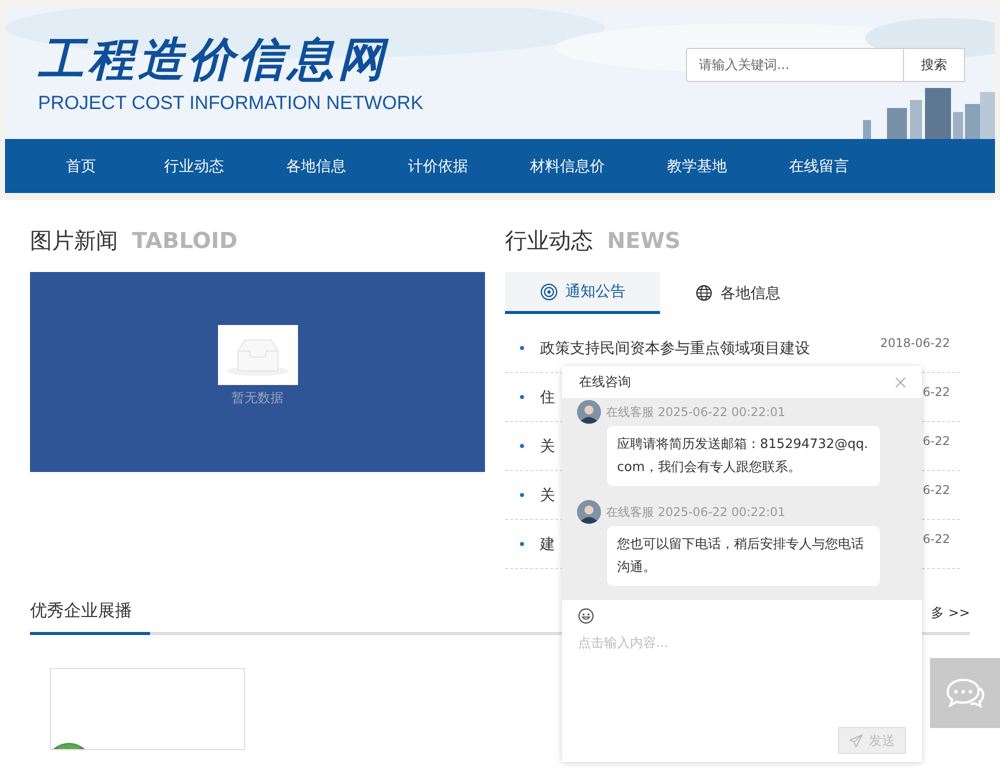  What do you see at coordinates (258, 398) in the screenshot?
I see `empty-text: 暂无数据` at bounding box center [258, 398].